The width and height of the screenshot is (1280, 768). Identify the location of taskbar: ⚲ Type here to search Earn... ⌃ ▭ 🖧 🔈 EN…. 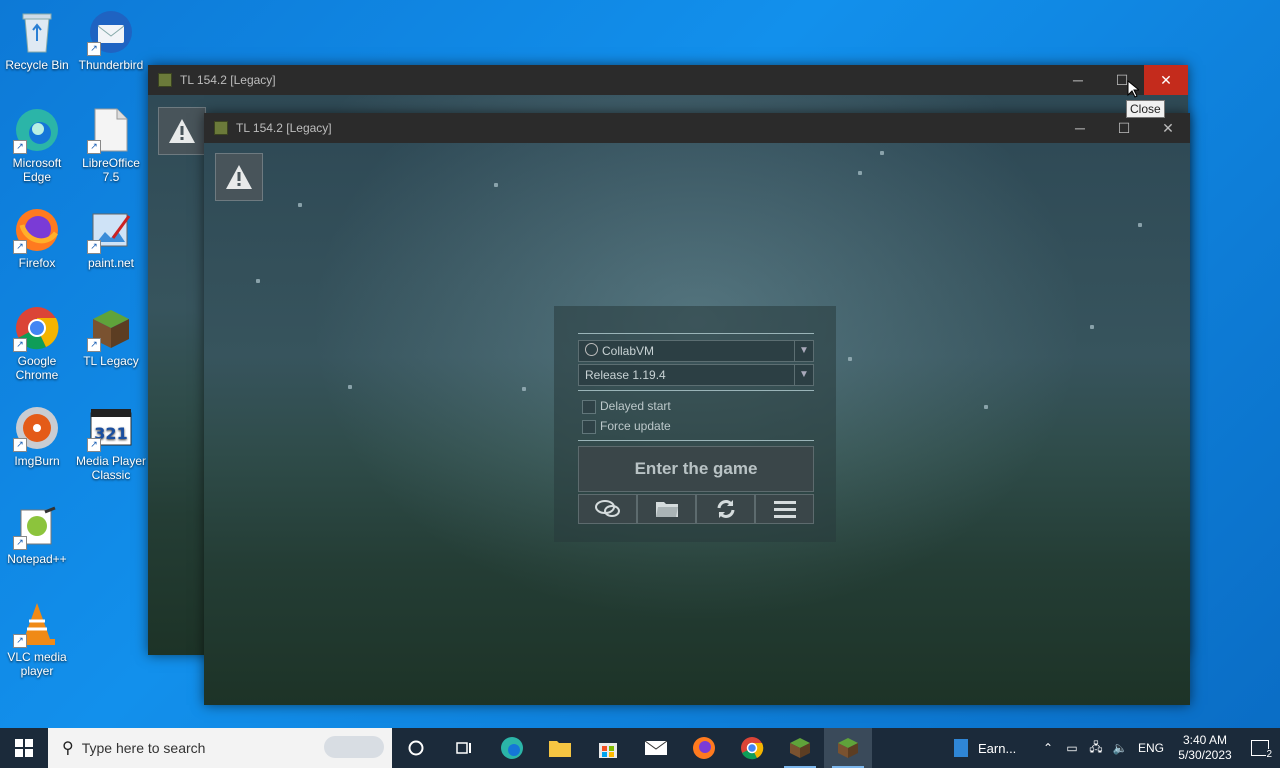
(640, 748).